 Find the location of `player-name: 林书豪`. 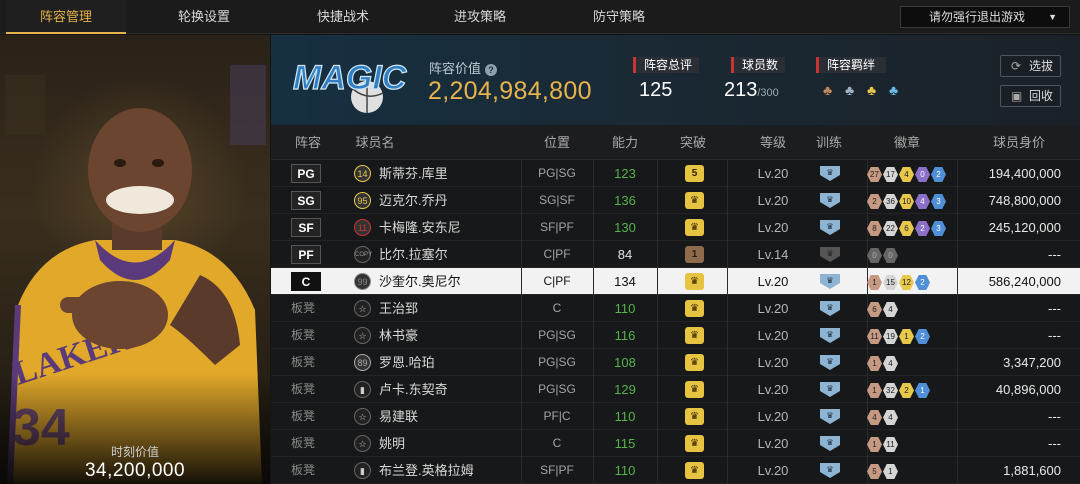

player-name: 林书豪 is located at coordinates (398, 335).